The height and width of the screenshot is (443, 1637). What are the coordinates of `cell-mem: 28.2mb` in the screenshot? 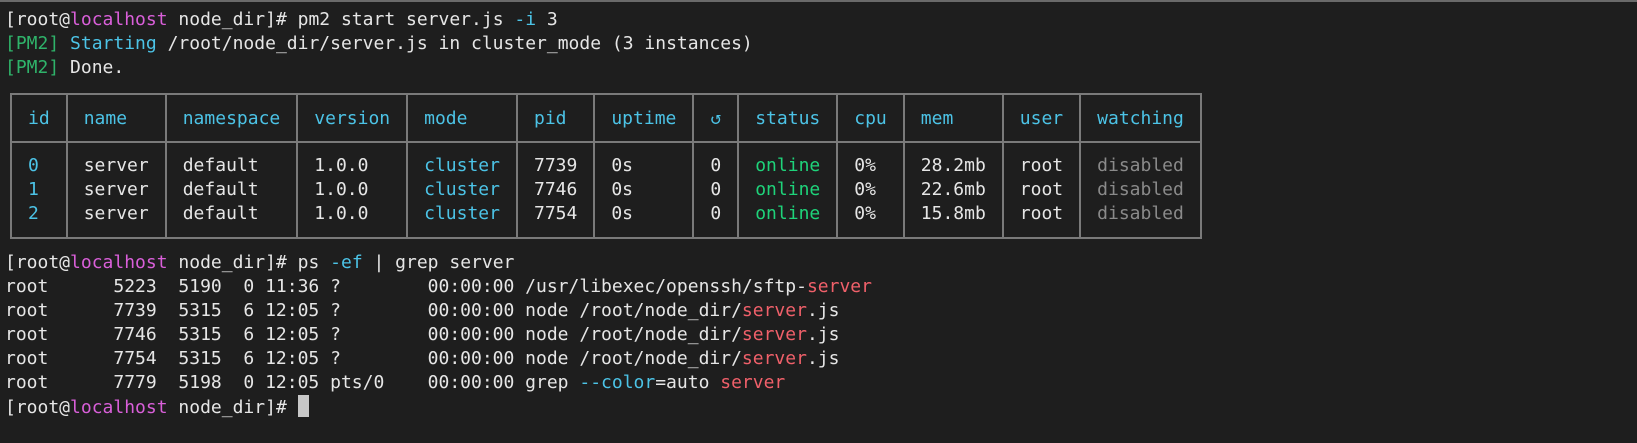 It's located at (953, 160).